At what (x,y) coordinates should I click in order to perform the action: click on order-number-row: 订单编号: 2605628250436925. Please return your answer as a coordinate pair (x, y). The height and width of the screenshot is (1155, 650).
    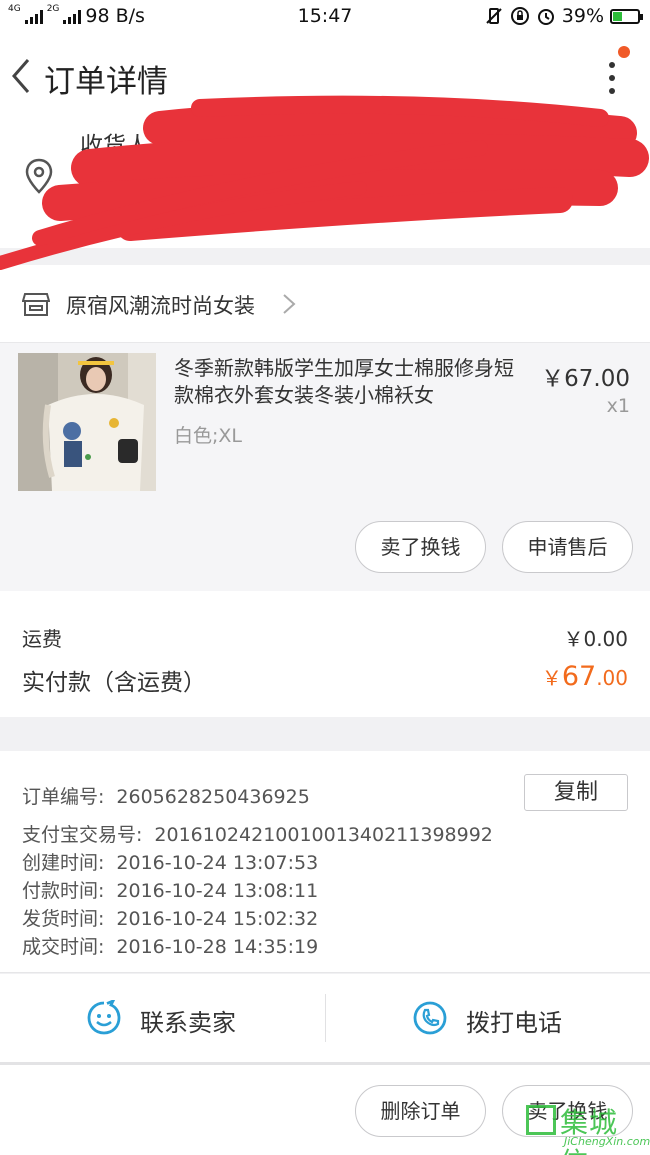
    Looking at the image, I should click on (166, 795).